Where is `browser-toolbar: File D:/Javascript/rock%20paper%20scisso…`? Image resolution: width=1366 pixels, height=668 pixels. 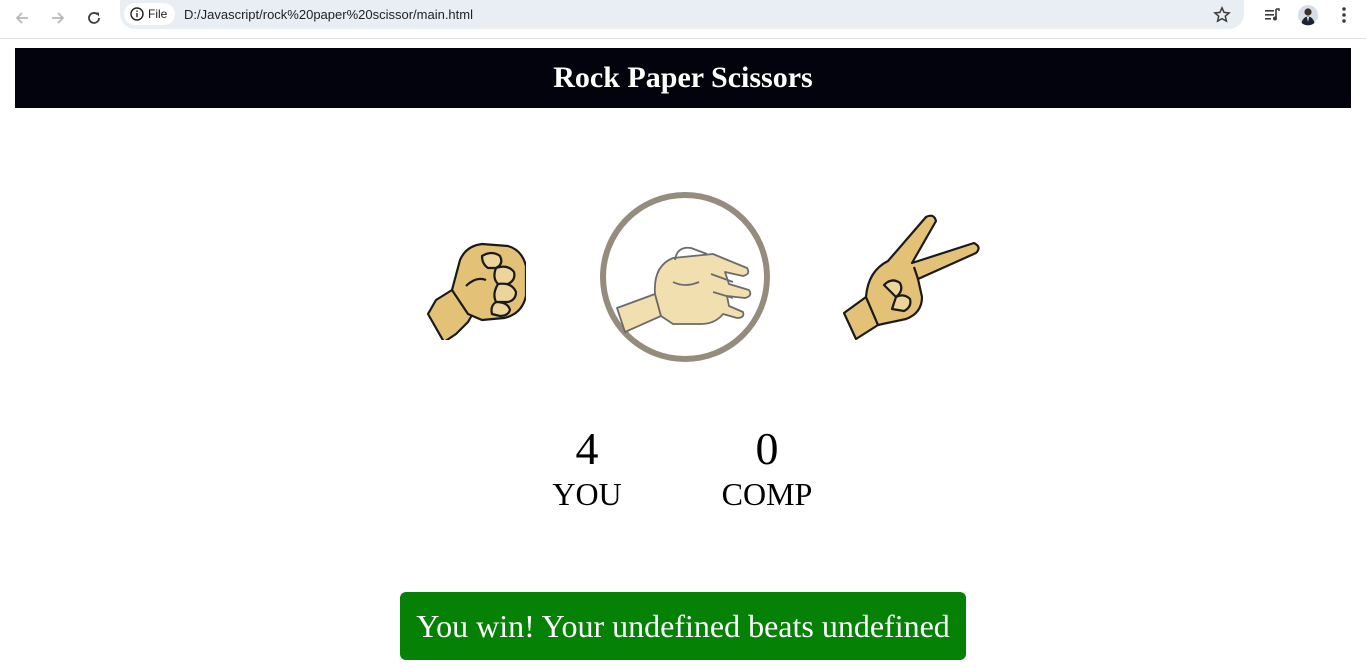
browser-toolbar: File D:/Javascript/rock%20paper%20scisso… is located at coordinates (683, 19).